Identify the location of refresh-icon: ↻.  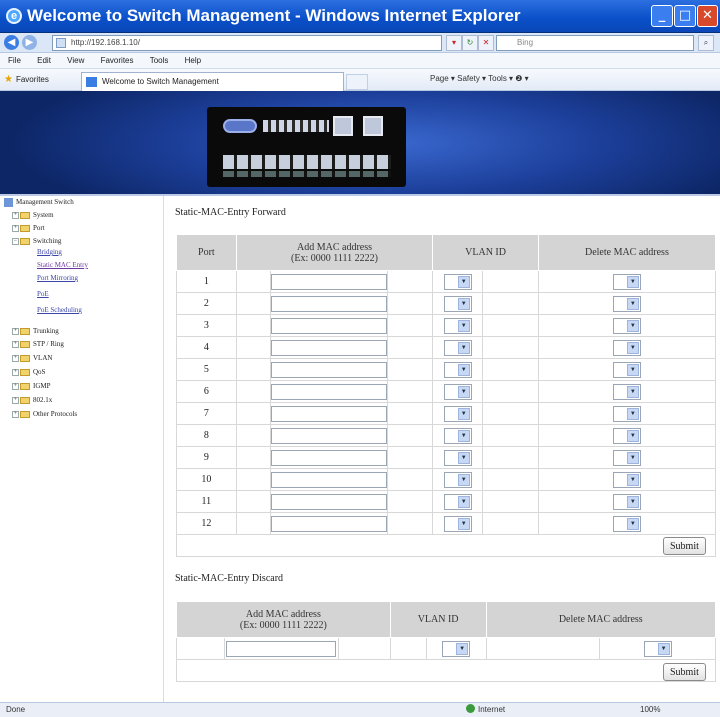
(470, 43).